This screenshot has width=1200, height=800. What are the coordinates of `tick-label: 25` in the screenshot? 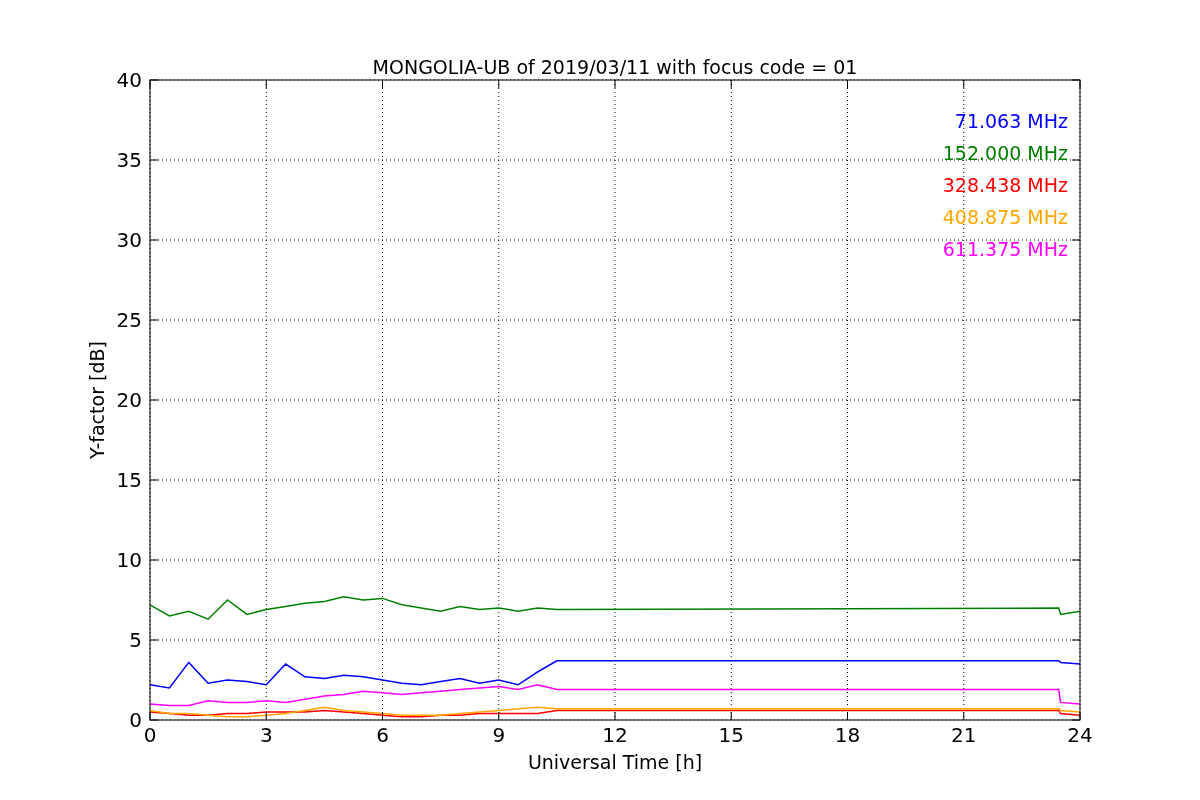 It's located at (129, 320).